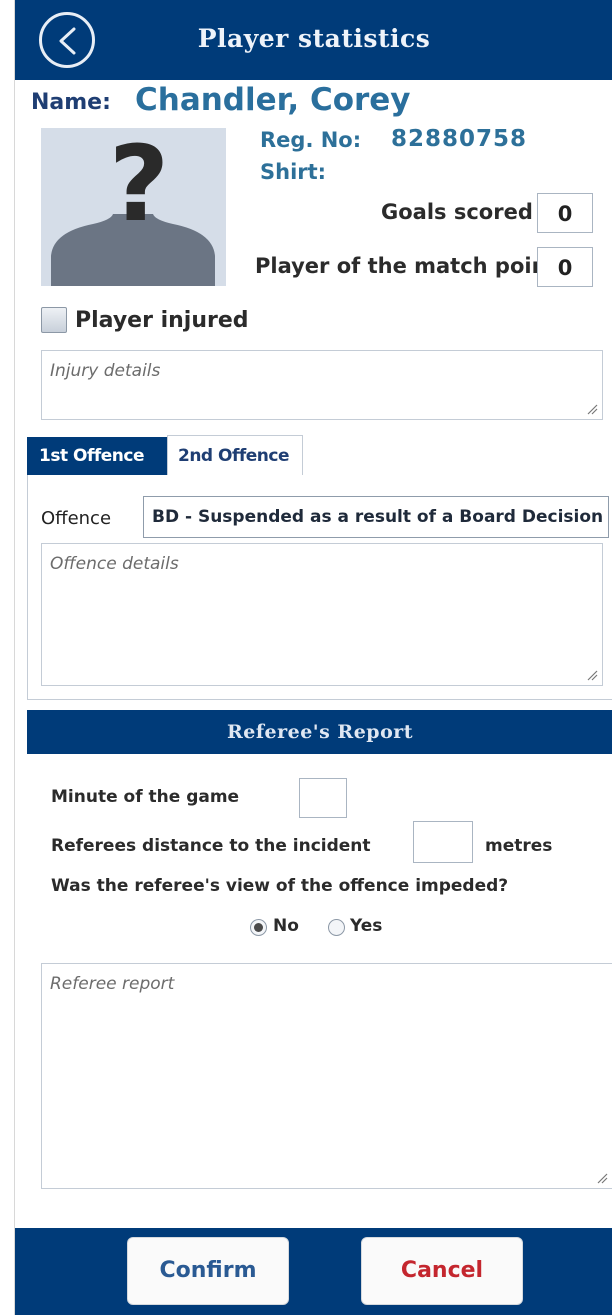  Describe the element at coordinates (76, 518) in the screenshot. I see `offence-label: Offence` at that location.